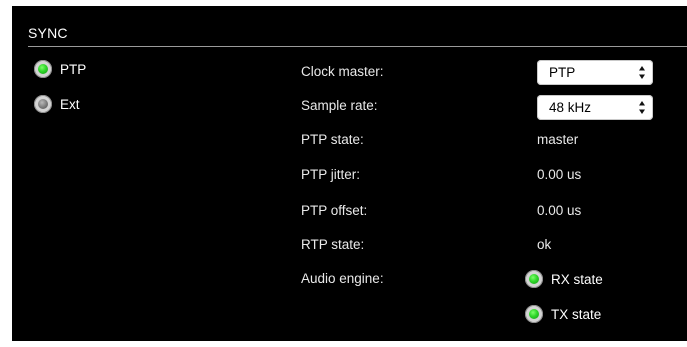 This screenshot has height=347, width=687. What do you see at coordinates (342, 278) in the screenshot?
I see `audio-engine-label: Audio engine:` at bounding box center [342, 278].